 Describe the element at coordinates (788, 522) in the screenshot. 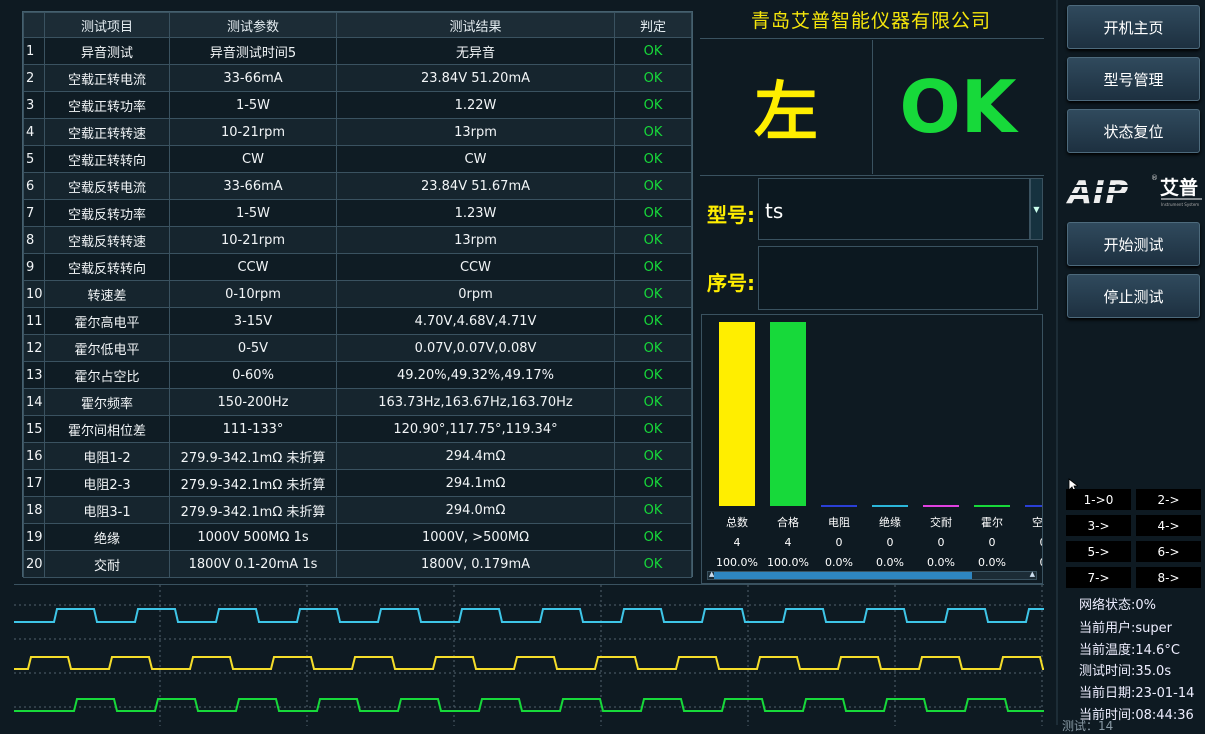

I see `bar-label: 合格` at that location.